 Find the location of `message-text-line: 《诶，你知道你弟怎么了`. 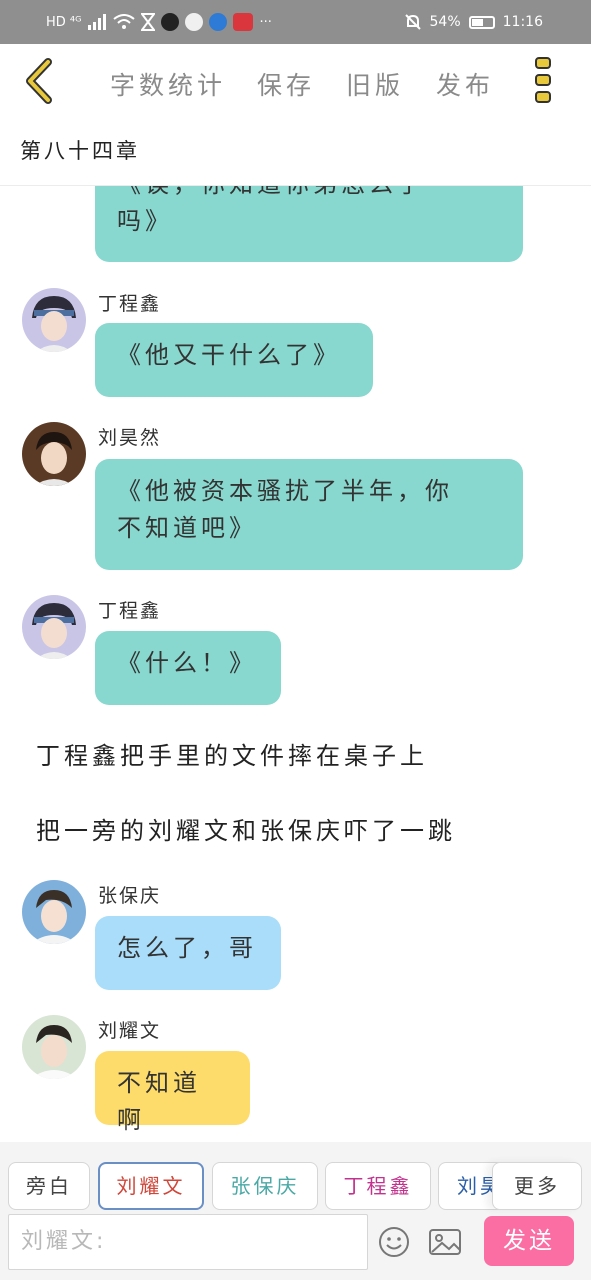

message-text-line: 《诶，你知道你弟怎么了 is located at coordinates (309, 194).